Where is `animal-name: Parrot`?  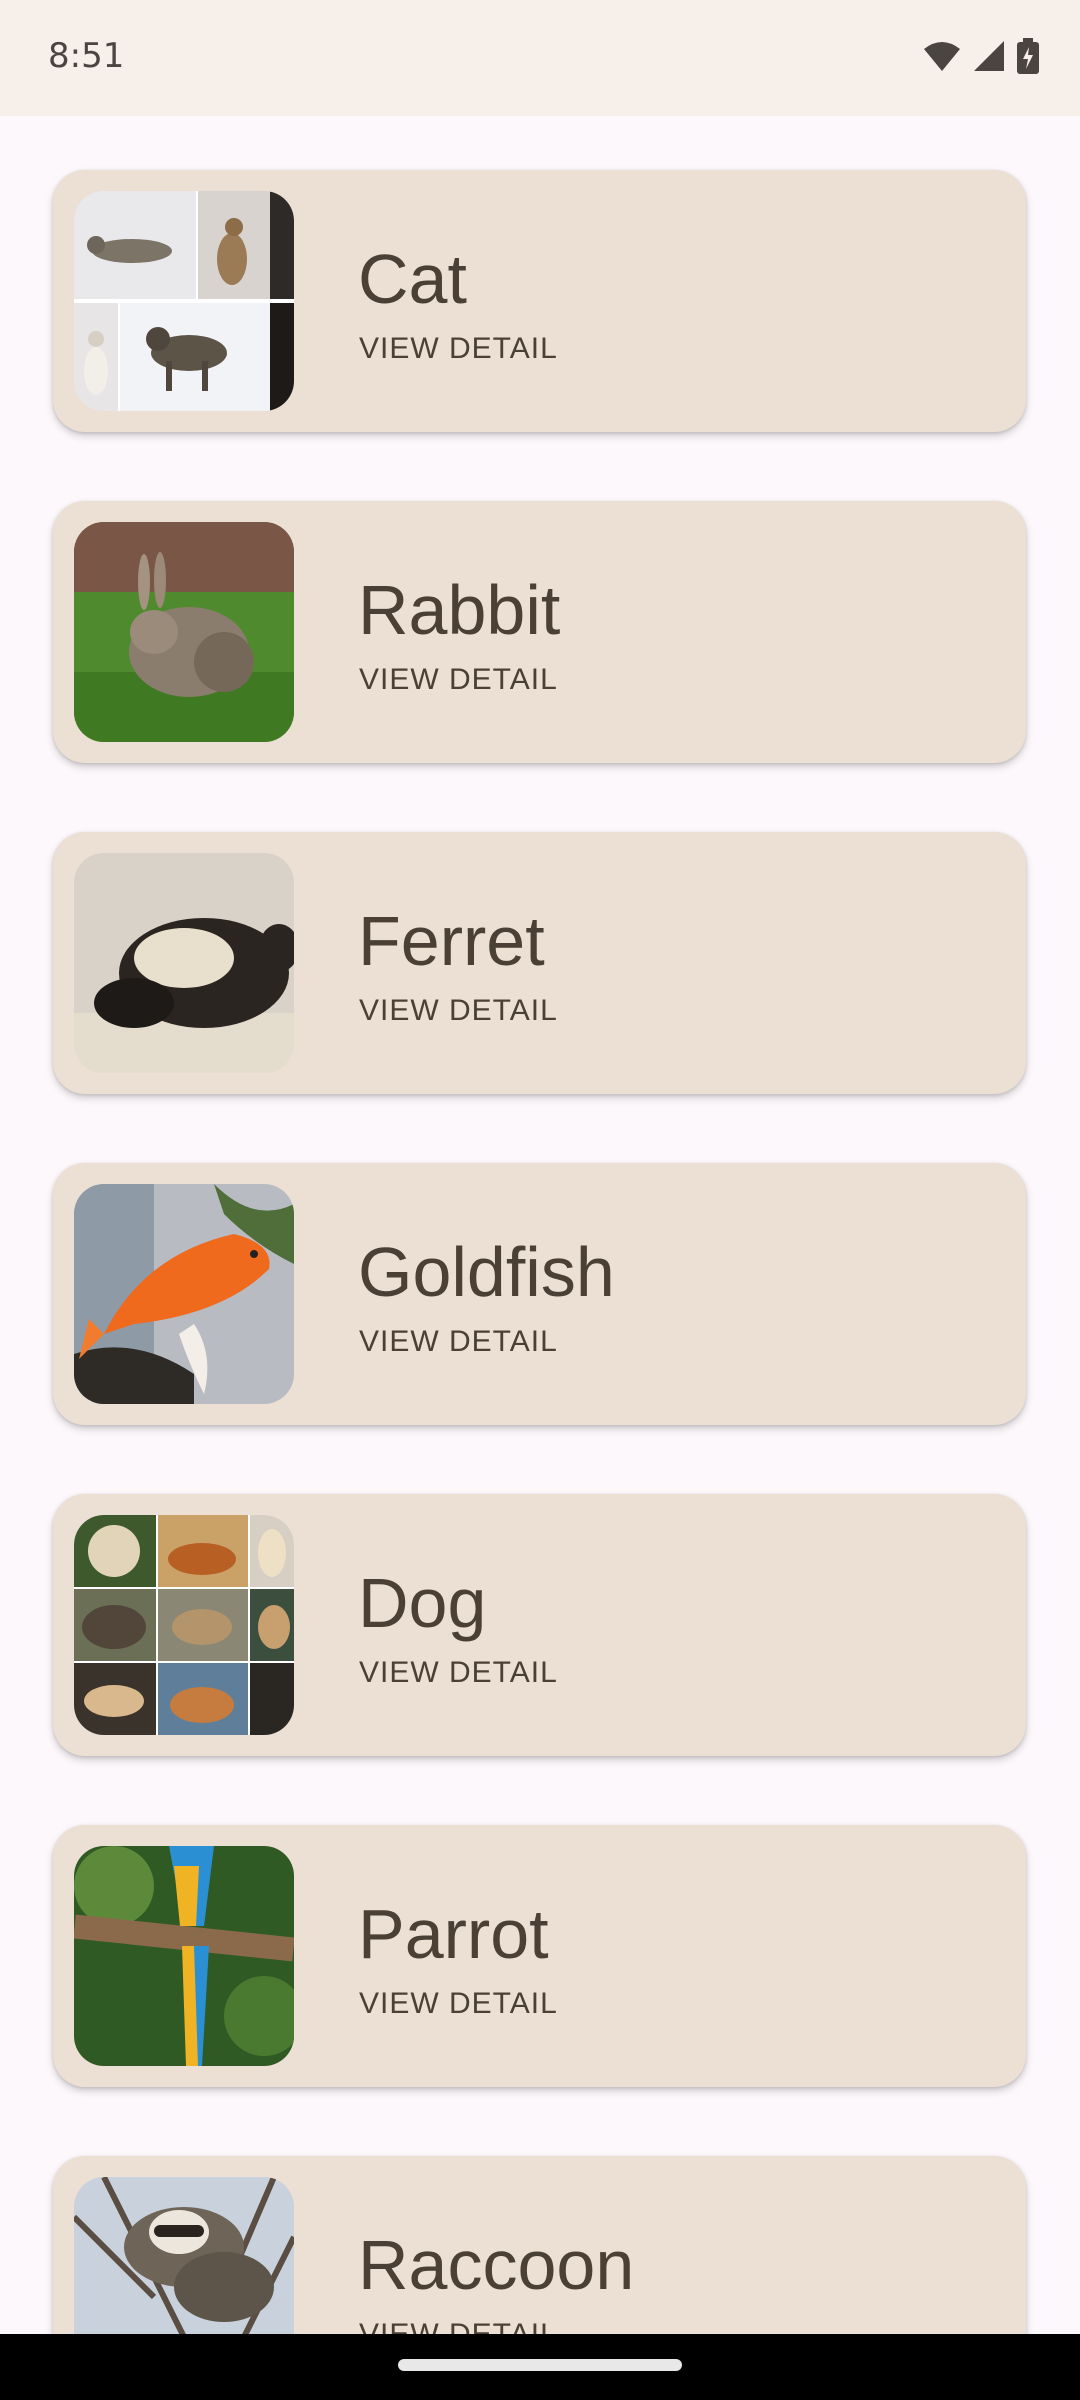
animal-name: Parrot is located at coordinates (453, 1934).